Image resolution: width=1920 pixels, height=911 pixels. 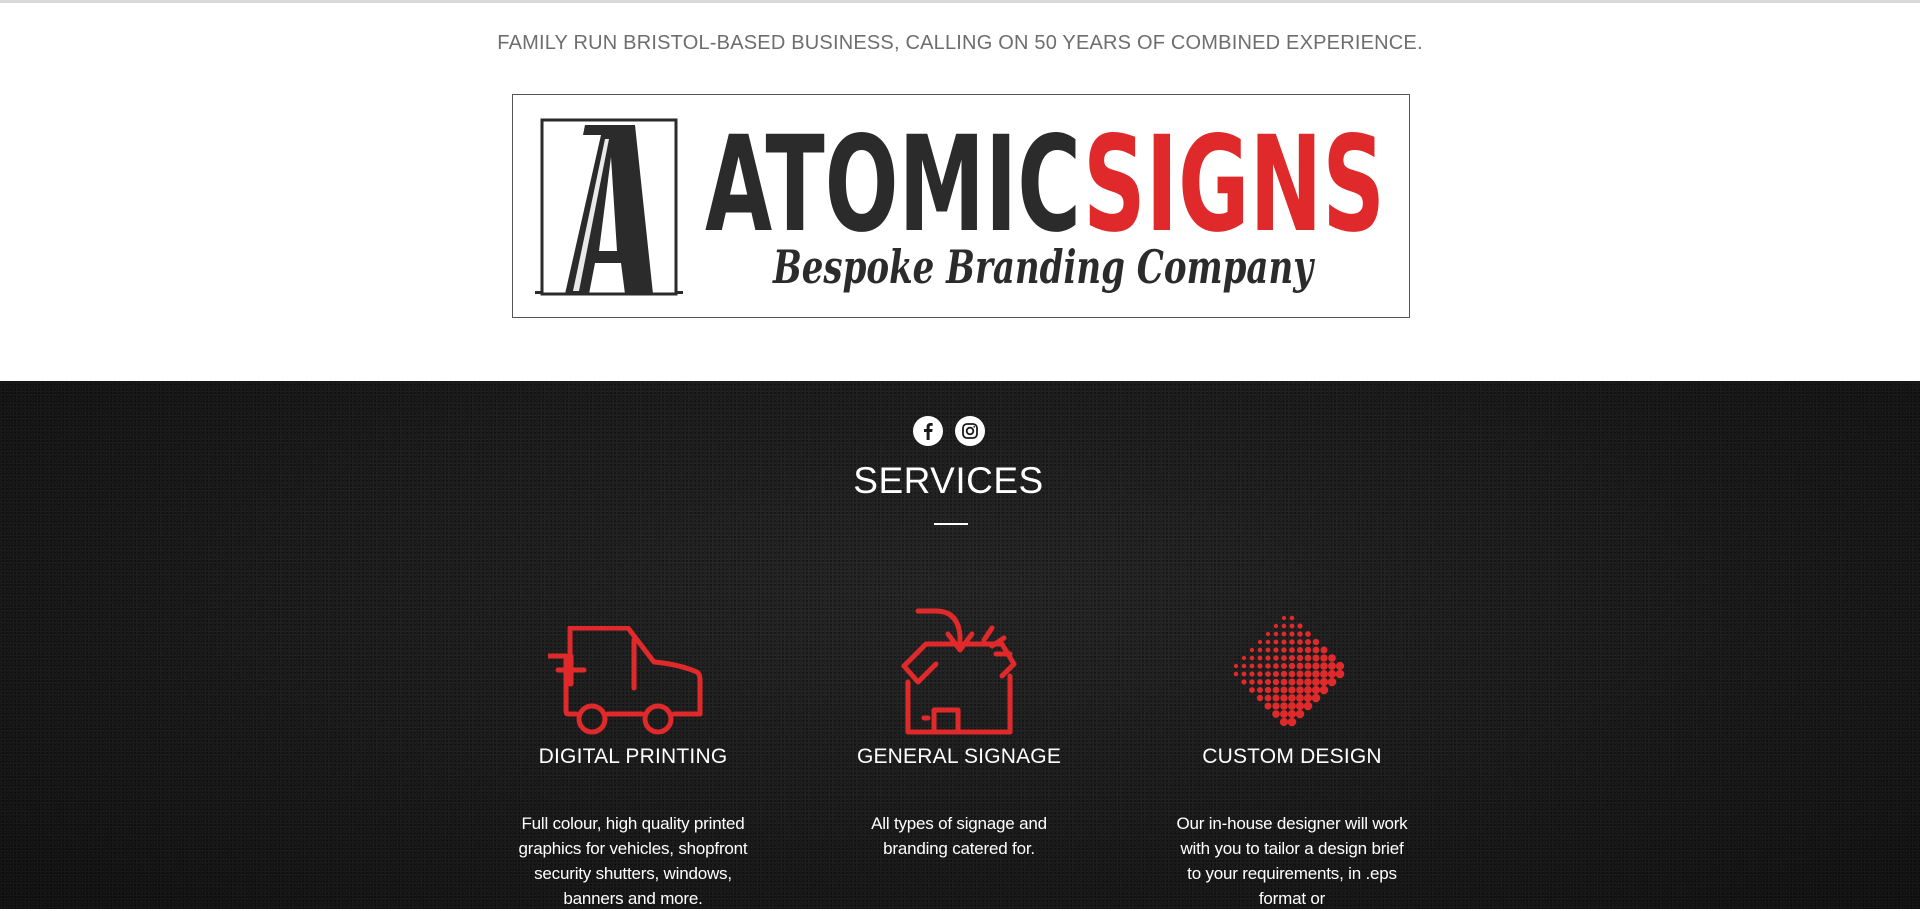 I want to click on services-heading: SERVICES, so click(x=948, y=480).